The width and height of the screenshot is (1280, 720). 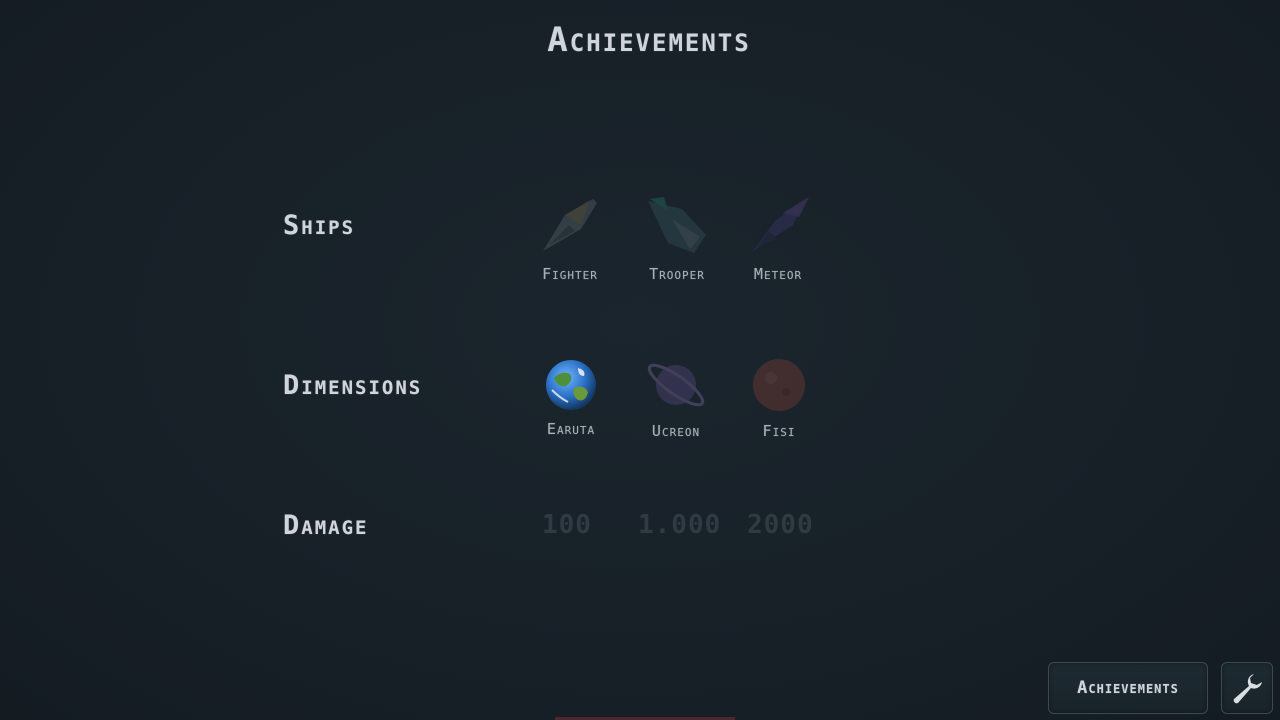 I want to click on achievement-dimension-fisi: Fisi, so click(x=779, y=398).